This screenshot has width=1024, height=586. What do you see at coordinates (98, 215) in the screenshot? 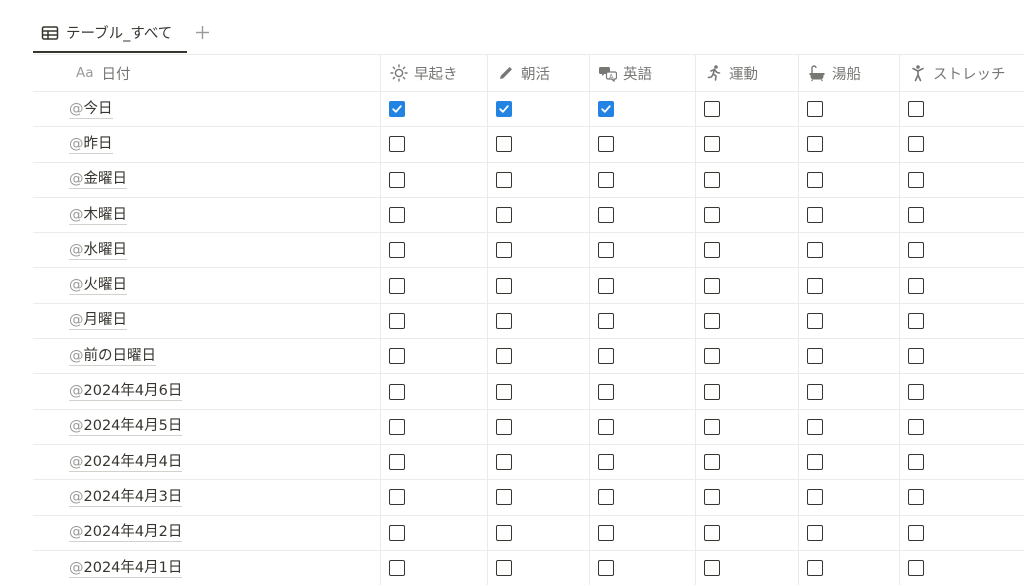
I see `date-mention: @木曜日` at bounding box center [98, 215].